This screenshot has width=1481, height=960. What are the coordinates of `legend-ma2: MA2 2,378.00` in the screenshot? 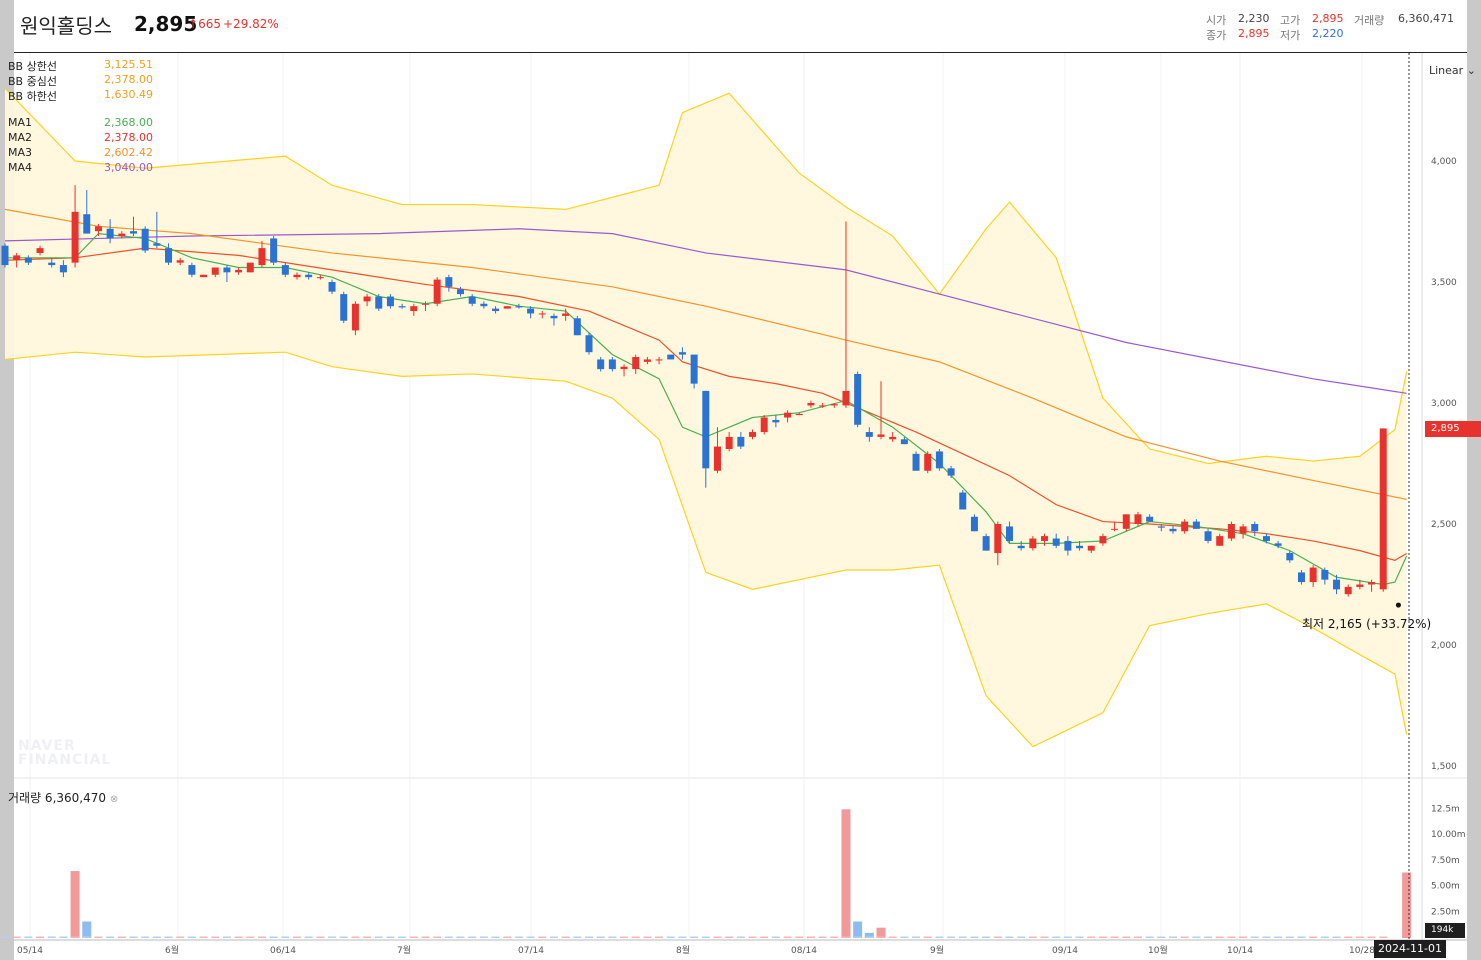 It's located at (83, 138).